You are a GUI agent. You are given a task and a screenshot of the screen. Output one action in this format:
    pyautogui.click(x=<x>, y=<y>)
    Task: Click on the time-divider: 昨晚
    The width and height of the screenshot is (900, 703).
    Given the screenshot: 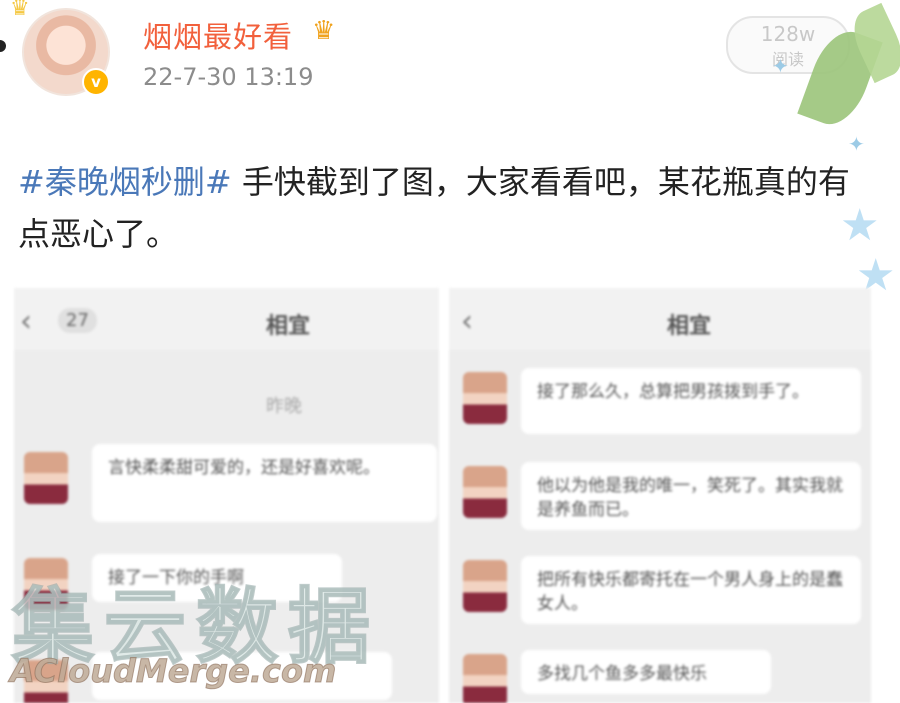 What is the action you would take?
    pyautogui.click(x=284, y=406)
    